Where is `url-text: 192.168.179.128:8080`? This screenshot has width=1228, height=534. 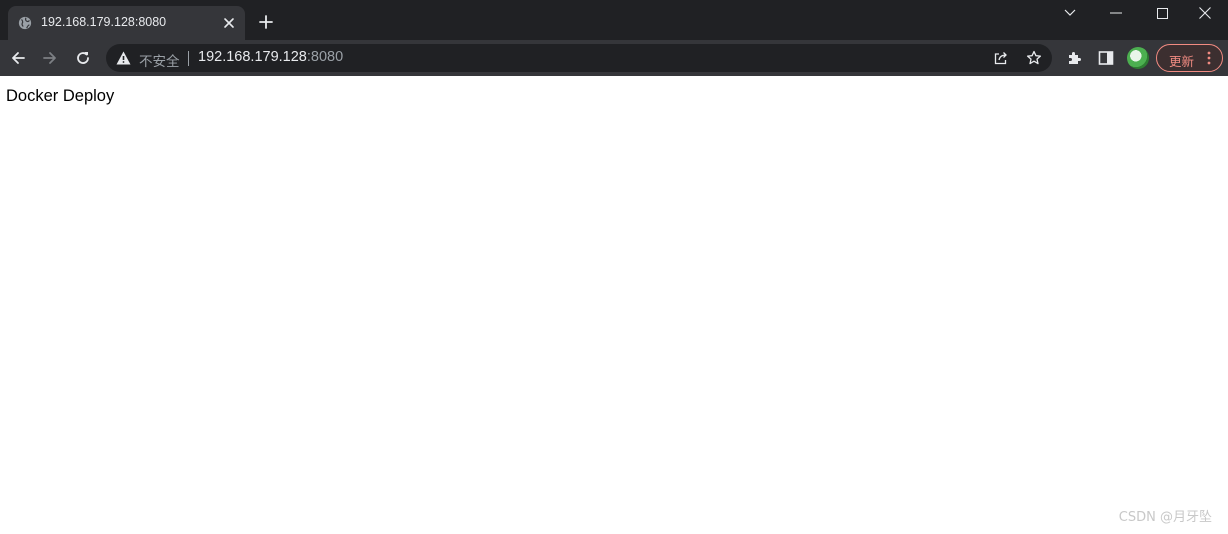 url-text: 192.168.179.128:8080 is located at coordinates (270, 57).